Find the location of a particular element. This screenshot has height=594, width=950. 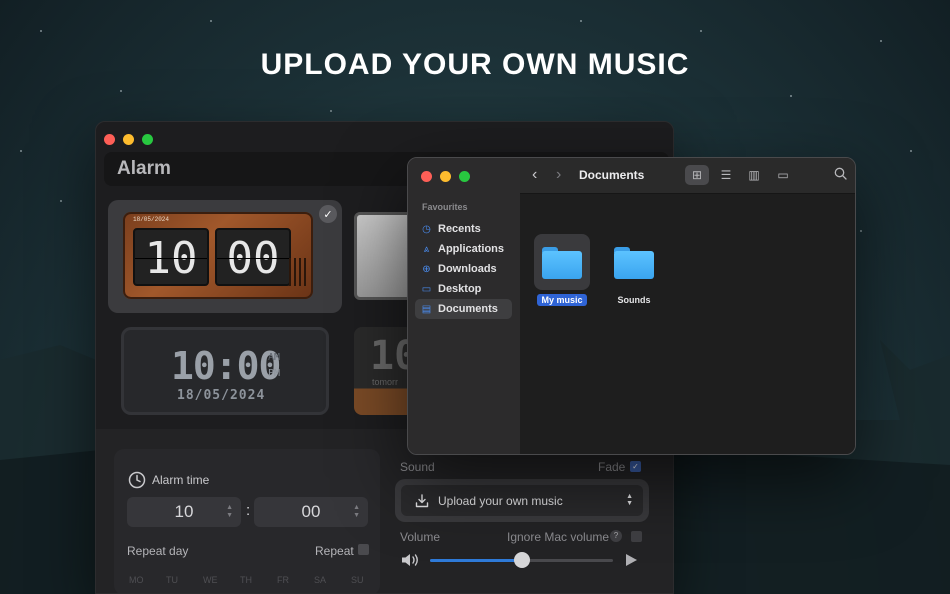

volume-slider-knob is located at coordinates (521, 560).